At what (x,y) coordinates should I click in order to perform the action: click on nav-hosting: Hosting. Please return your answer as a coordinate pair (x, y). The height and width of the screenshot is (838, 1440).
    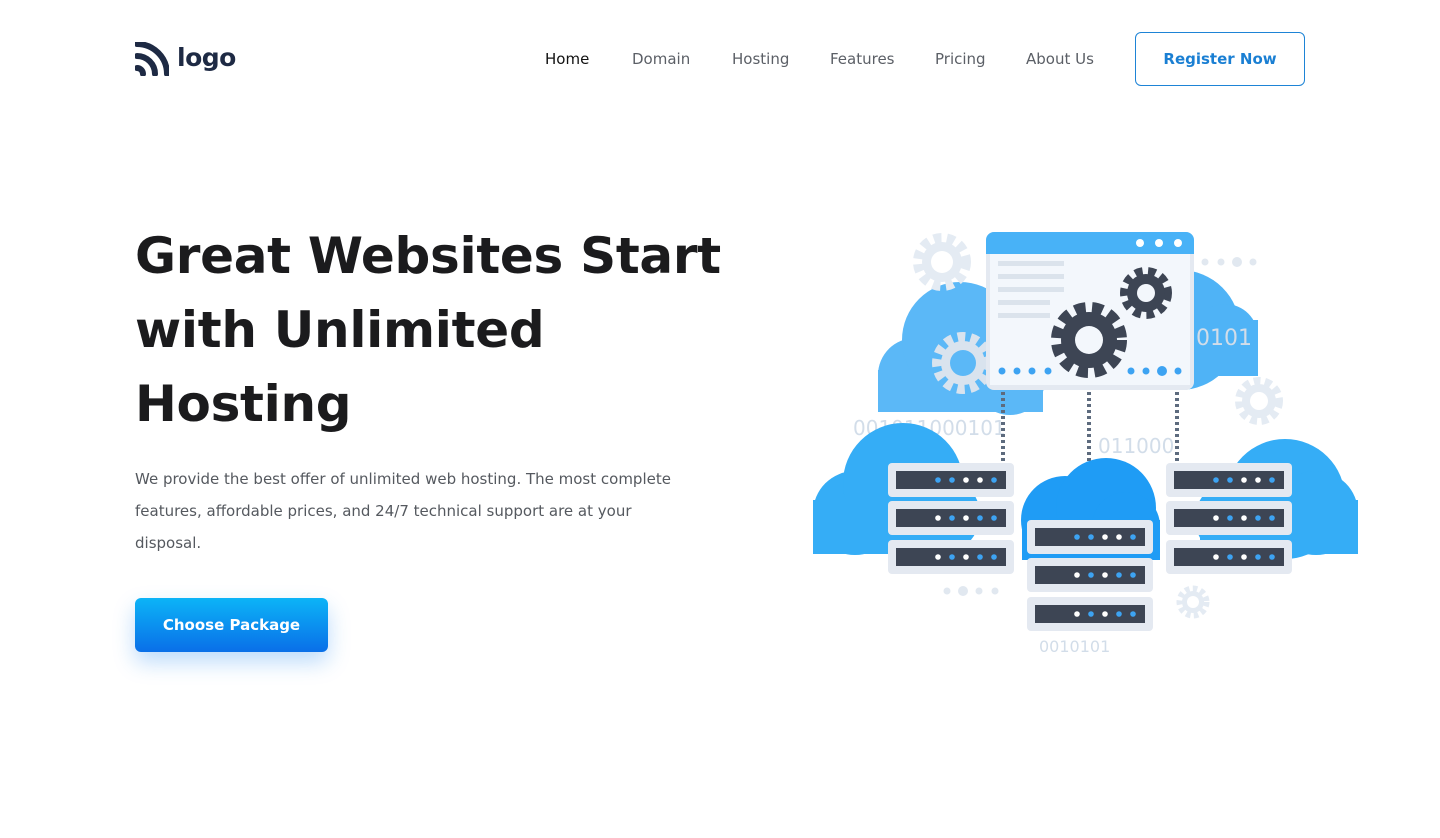
    Looking at the image, I should click on (760, 59).